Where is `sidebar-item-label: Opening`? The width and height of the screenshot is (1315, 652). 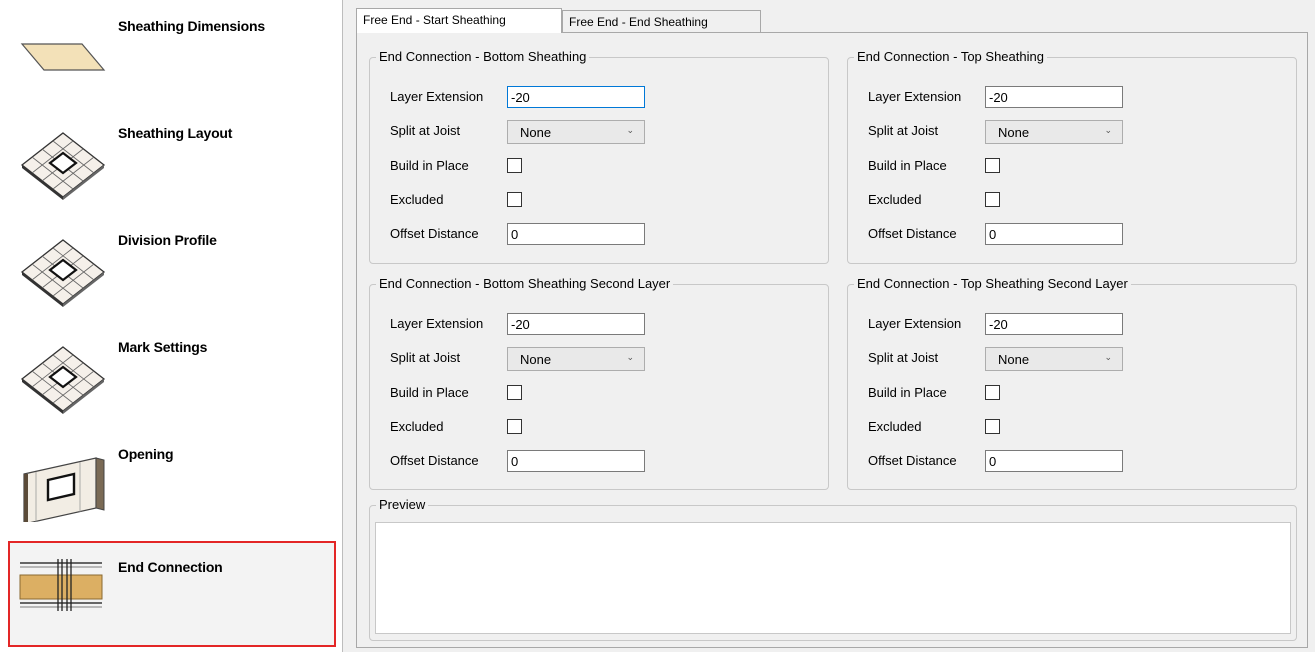 sidebar-item-label: Opening is located at coordinates (146, 454).